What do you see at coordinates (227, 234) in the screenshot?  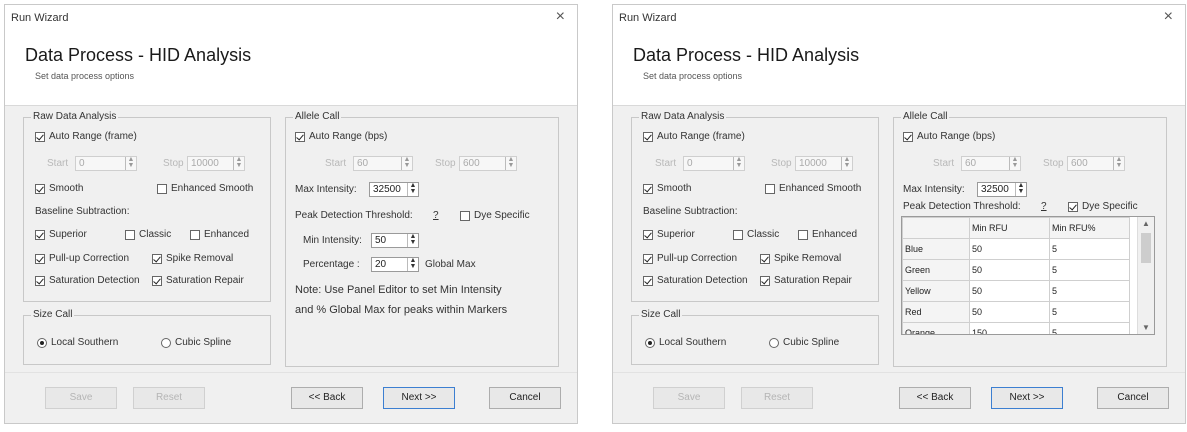 I see `enhanced-label: Enhanced` at bounding box center [227, 234].